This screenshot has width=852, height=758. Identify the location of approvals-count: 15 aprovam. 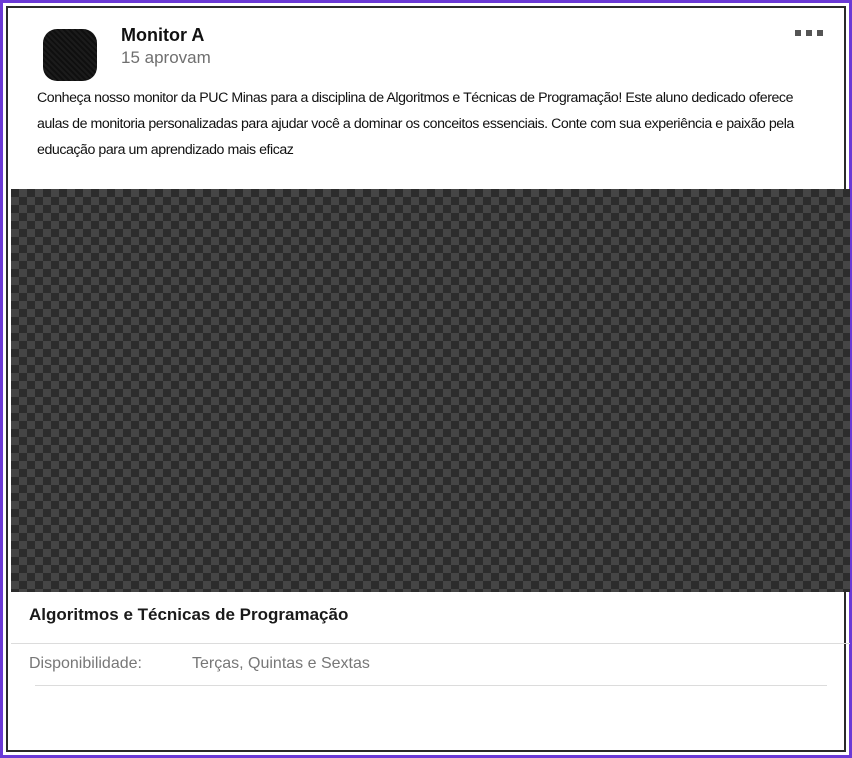
(166, 57).